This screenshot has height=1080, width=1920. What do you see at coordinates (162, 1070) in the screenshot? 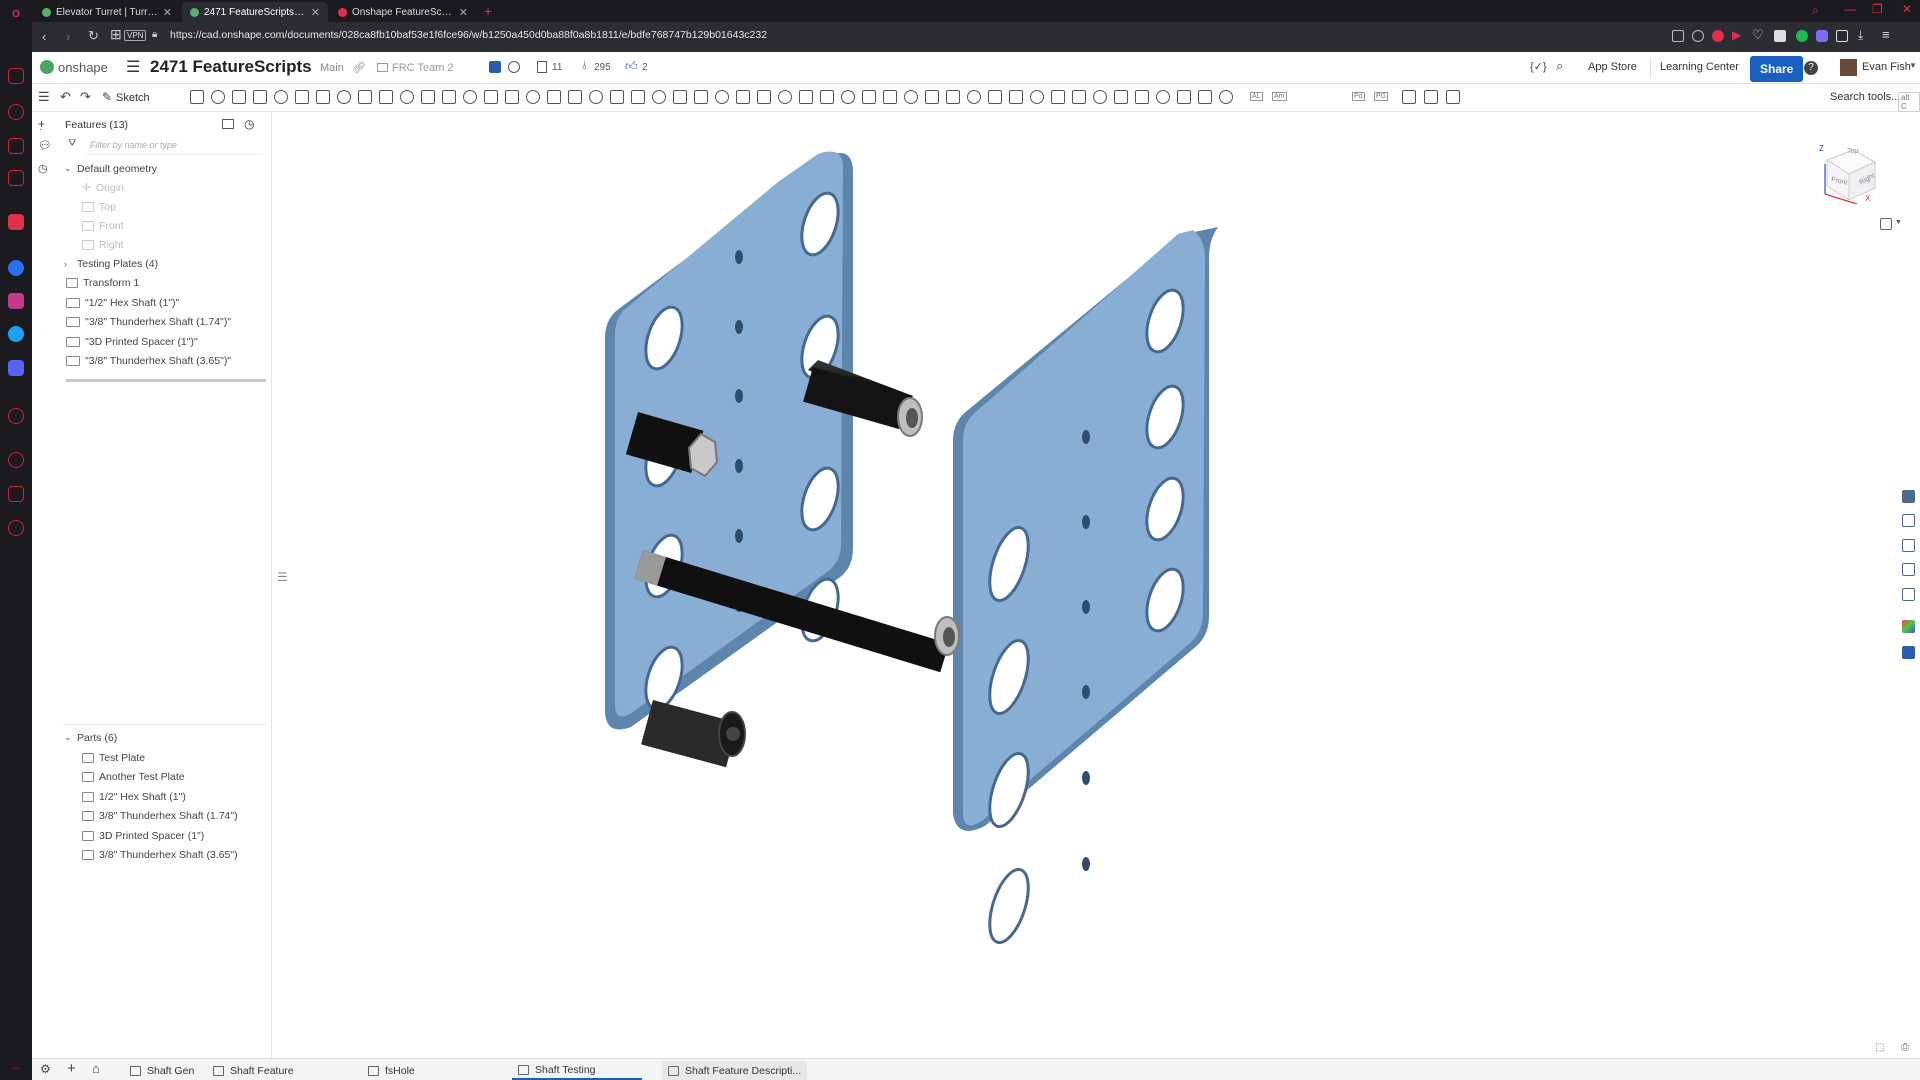
I see `tab-shaft-gen: Shaft Gen` at bounding box center [162, 1070].